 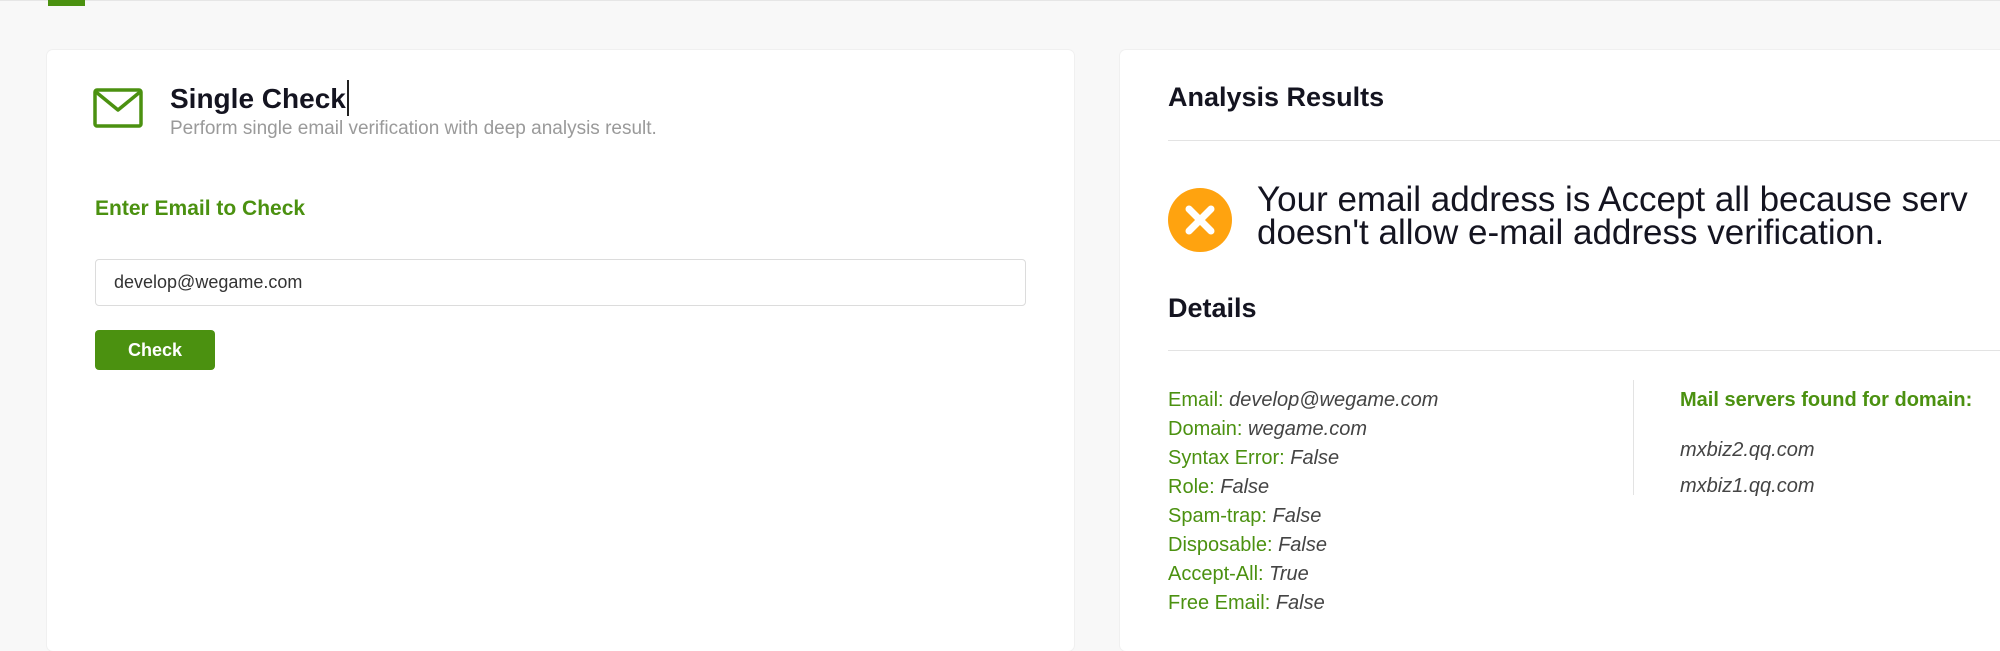 I want to click on detail-domain: Domain: wegame.com, so click(x=1303, y=429).